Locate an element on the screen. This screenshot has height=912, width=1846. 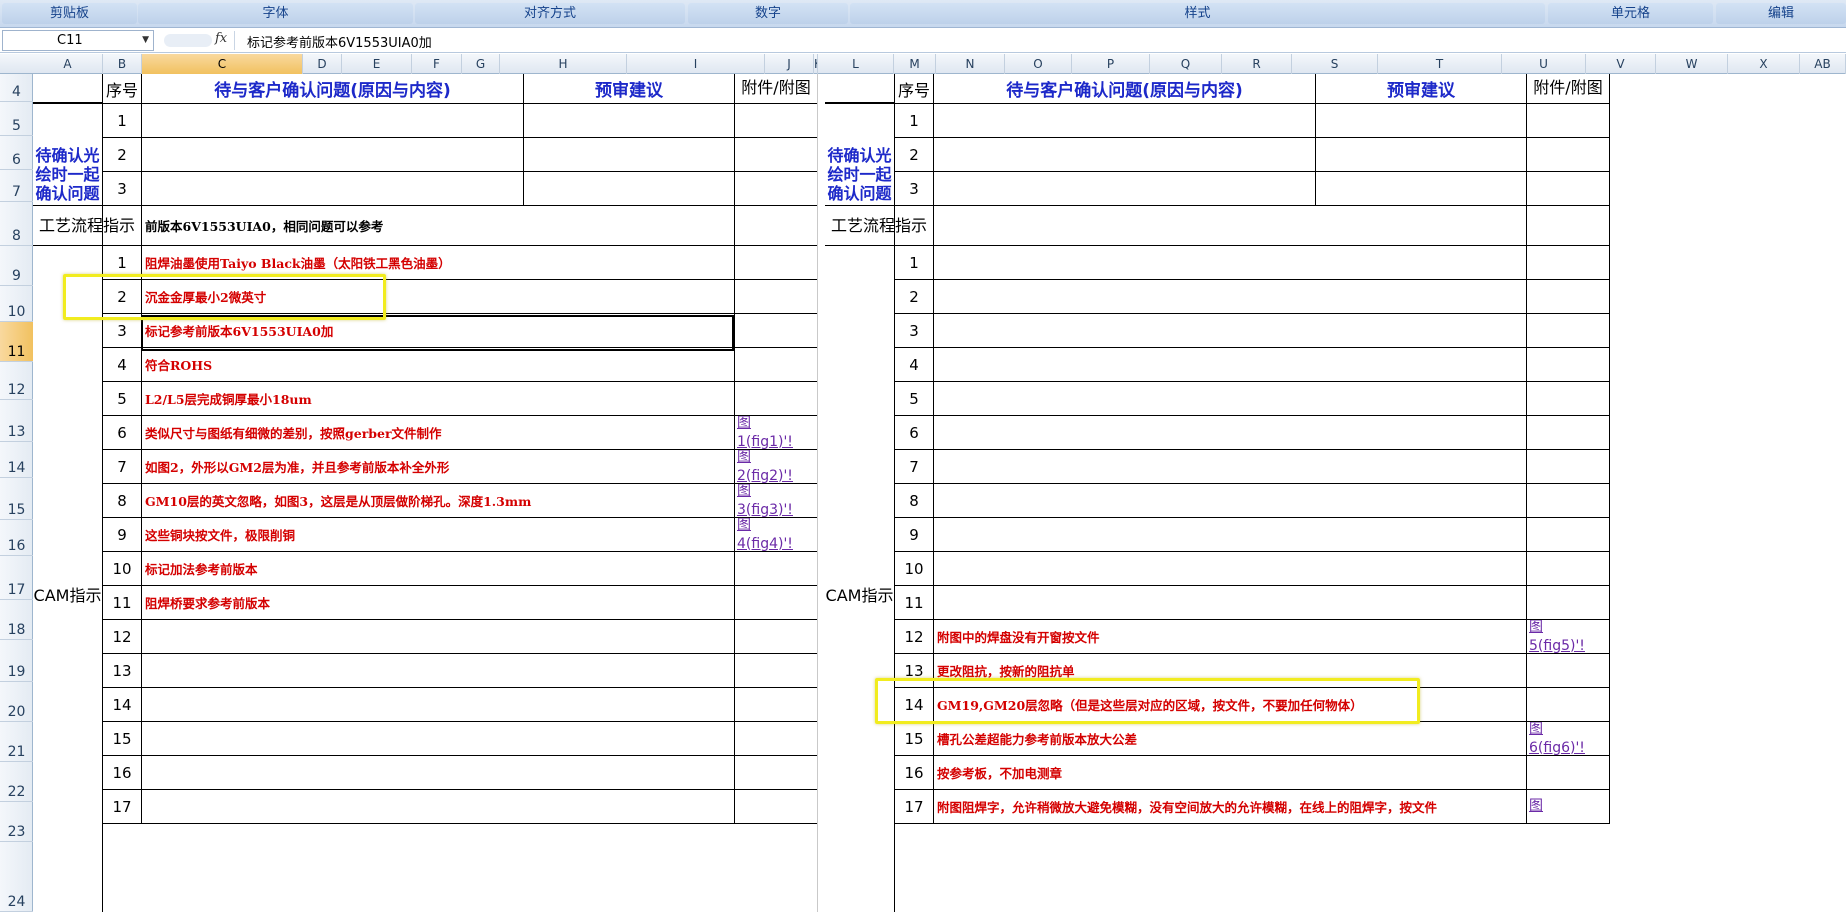
attachment-link-target: 4(fig4)'! is located at coordinates (765, 543).